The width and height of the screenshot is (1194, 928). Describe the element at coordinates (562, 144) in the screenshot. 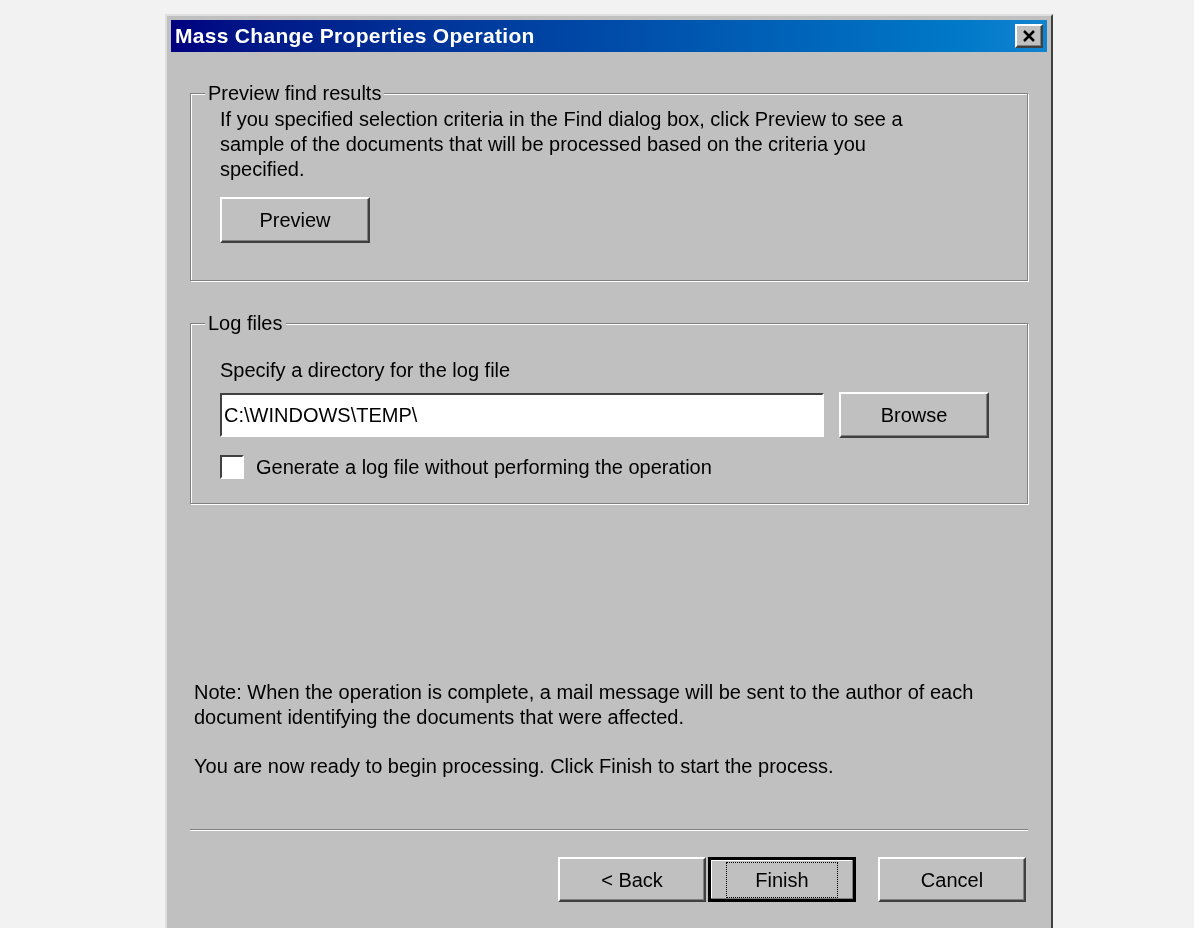

I see `preview-description: If you specified selection criteria in the Find dialog box, click Preview to see a sample of the documents that will be processed based on the criteria you specified.` at that location.